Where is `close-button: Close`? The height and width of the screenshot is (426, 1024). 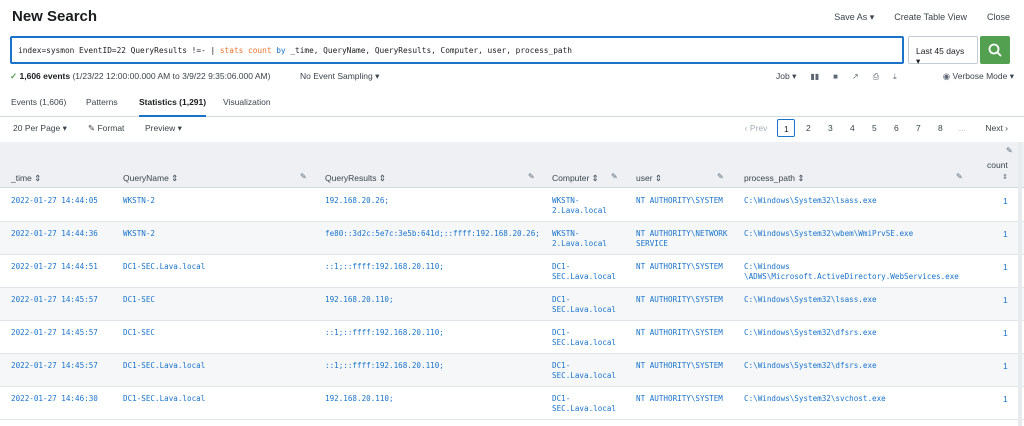 close-button: Close is located at coordinates (998, 17).